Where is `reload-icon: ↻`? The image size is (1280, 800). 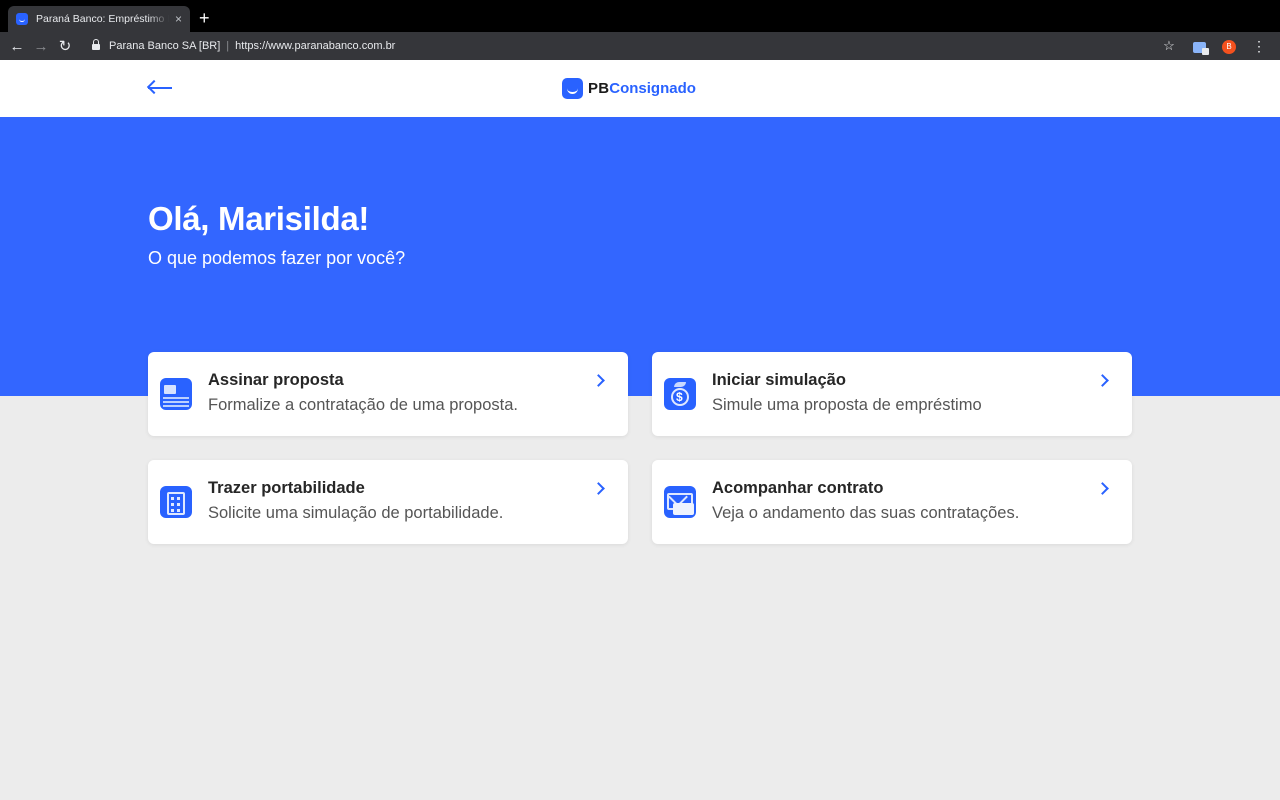 reload-icon: ↻ is located at coordinates (65, 46).